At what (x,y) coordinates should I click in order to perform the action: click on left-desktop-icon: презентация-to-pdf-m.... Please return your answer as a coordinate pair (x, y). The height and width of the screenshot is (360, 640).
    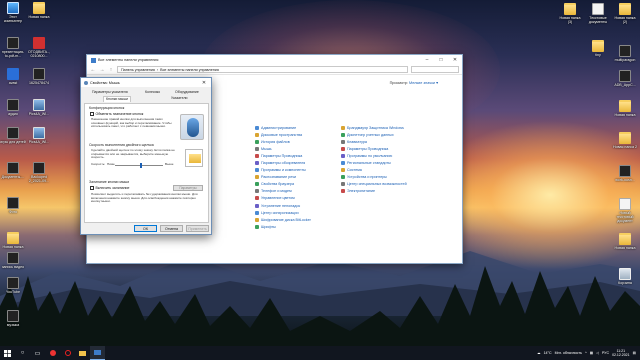
    Looking at the image, I should click on (13, 47).